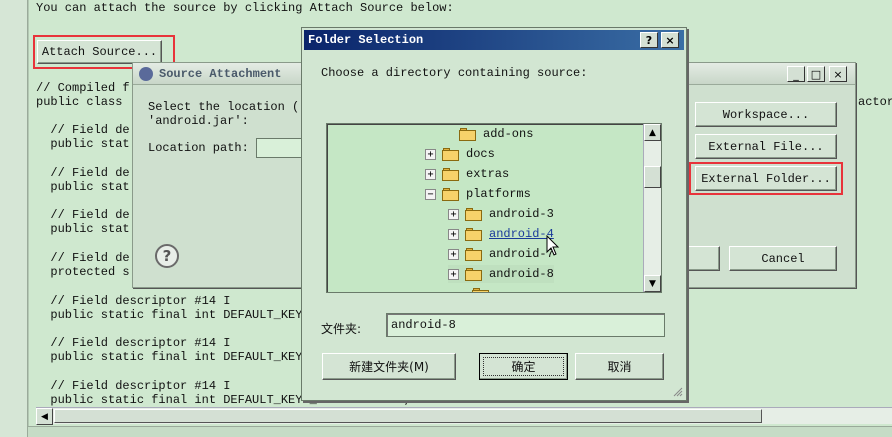 This screenshot has height=437, width=892. Describe the element at coordinates (816, 74) in the screenshot. I see `maximize-icon: □` at that location.